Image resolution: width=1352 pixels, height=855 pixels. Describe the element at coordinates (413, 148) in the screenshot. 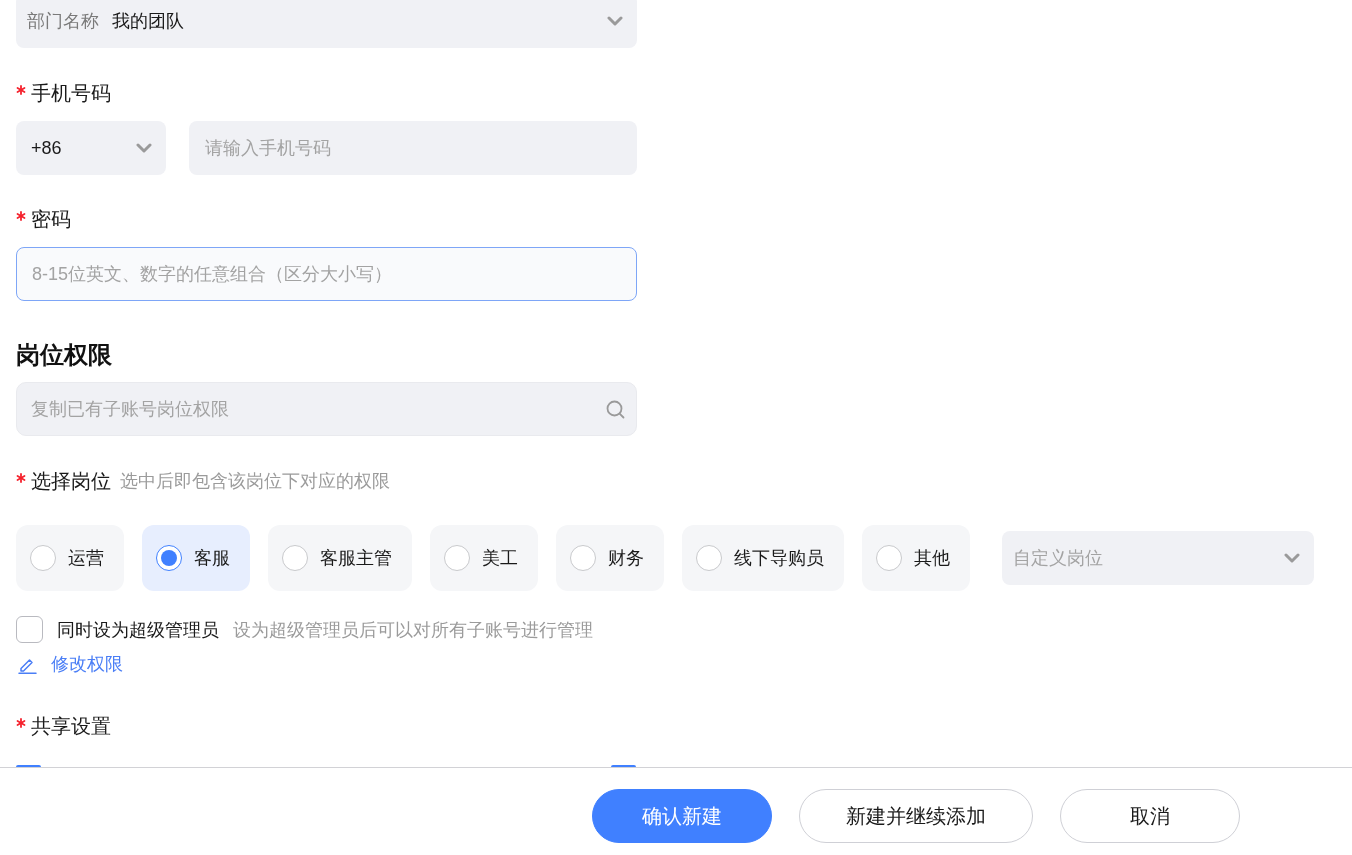

I see `phone-input: 请输入手机号码` at that location.